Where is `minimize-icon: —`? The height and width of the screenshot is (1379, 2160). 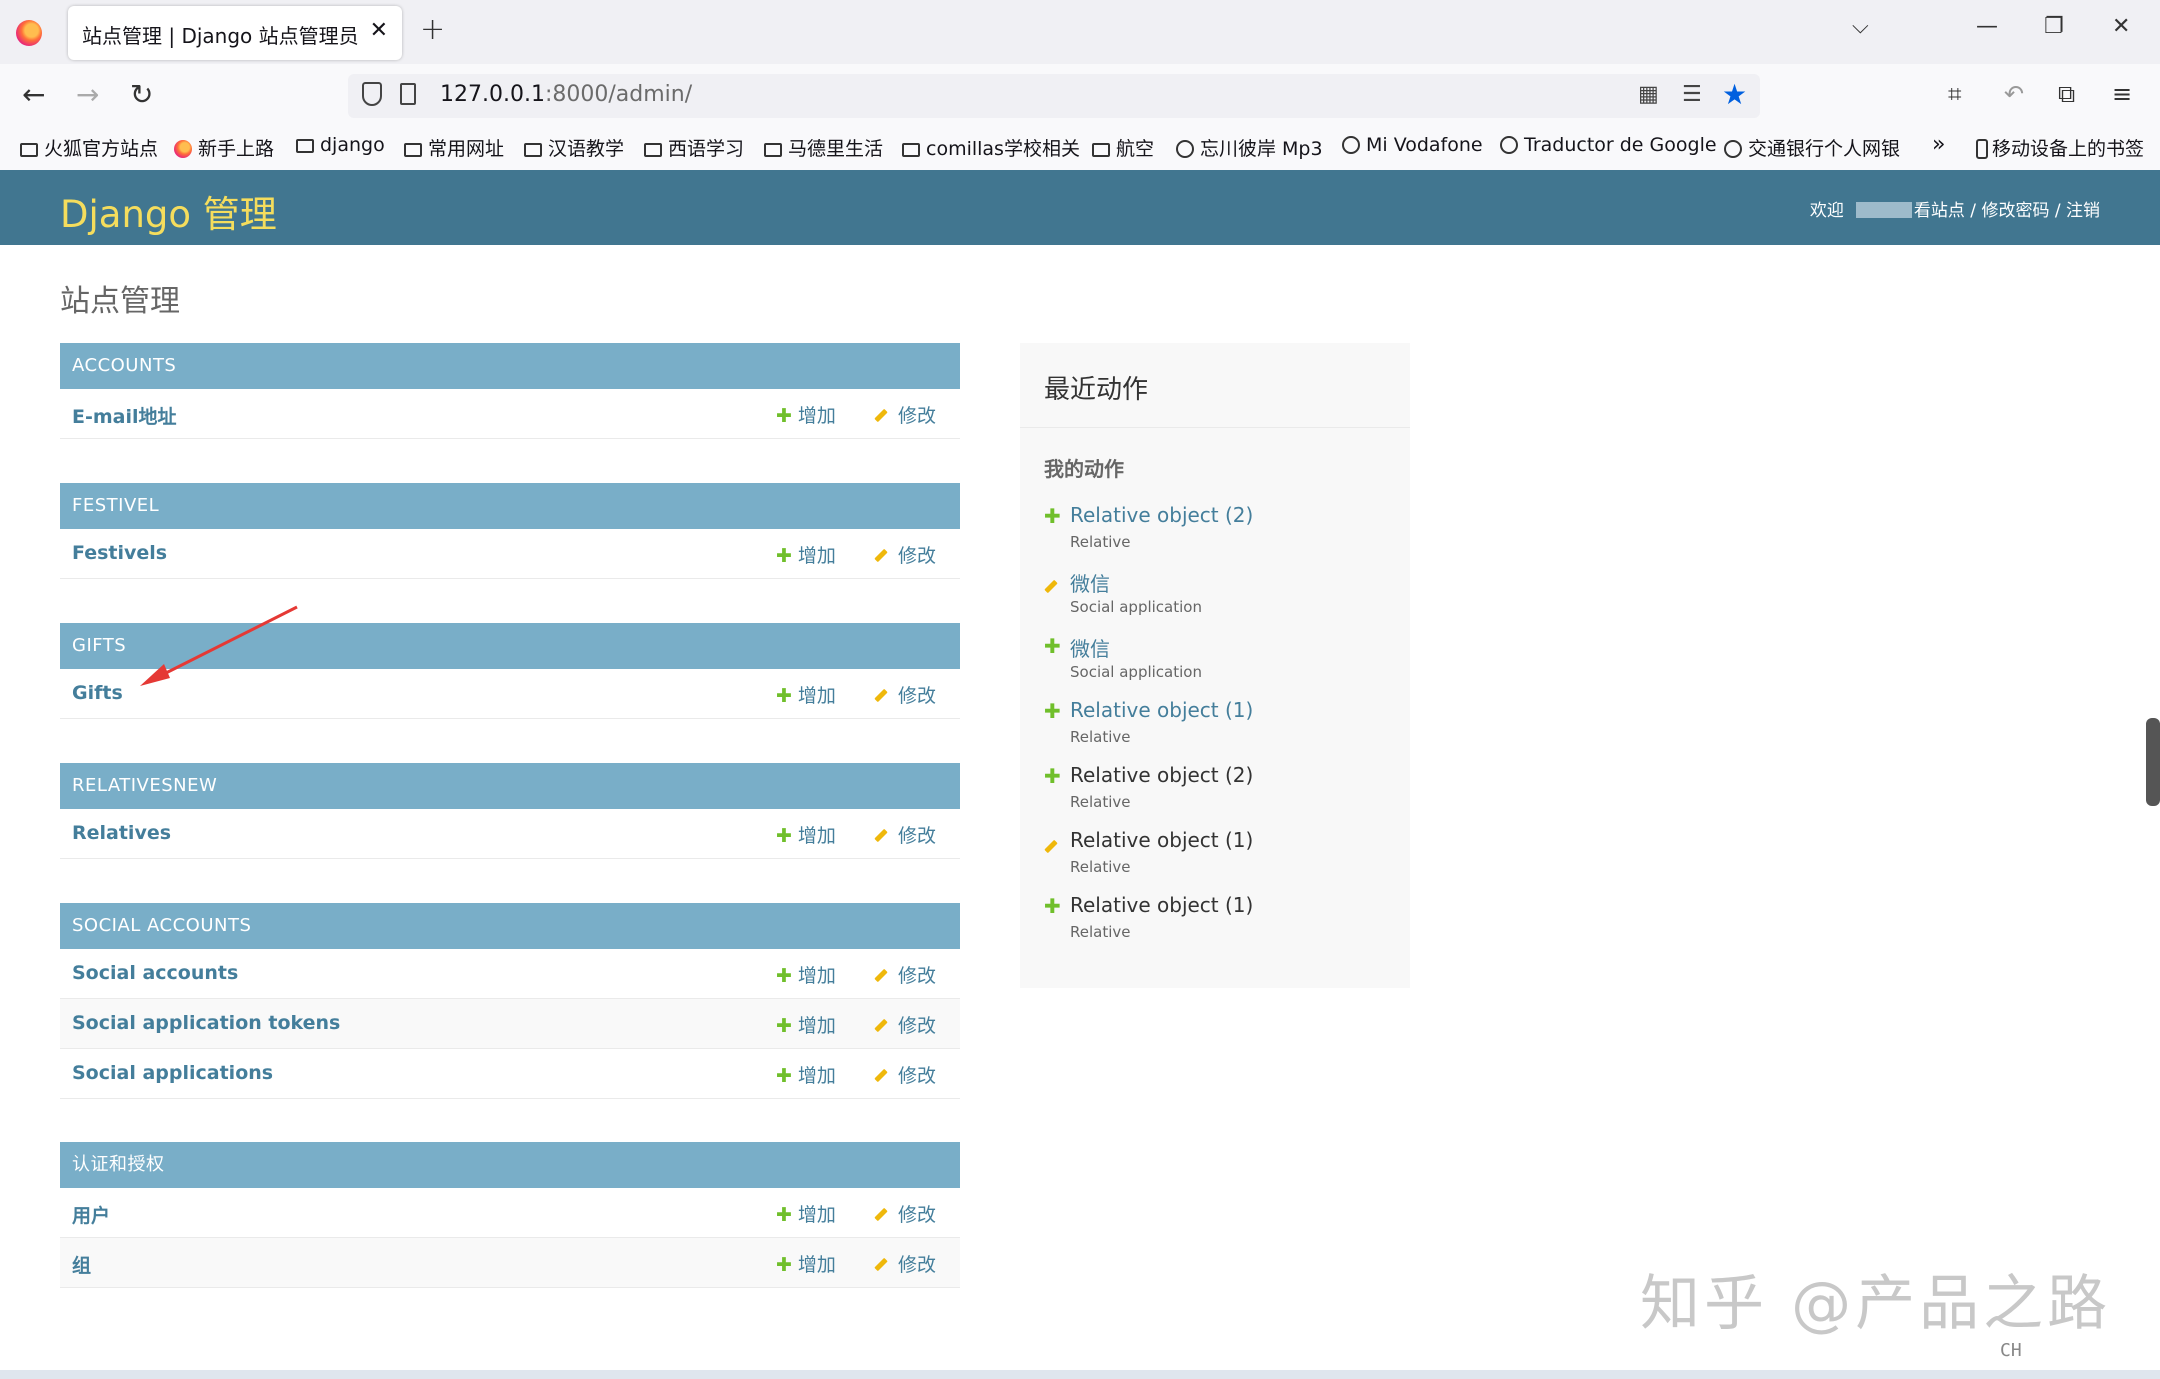
minimize-icon: — is located at coordinates (1987, 26).